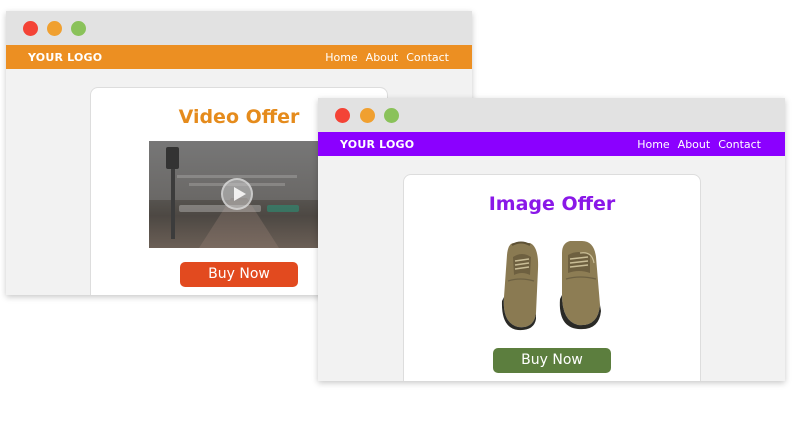 The image size is (800, 444). Describe the element at coordinates (551, 286) in the screenshot. I see `shoes-image` at that location.